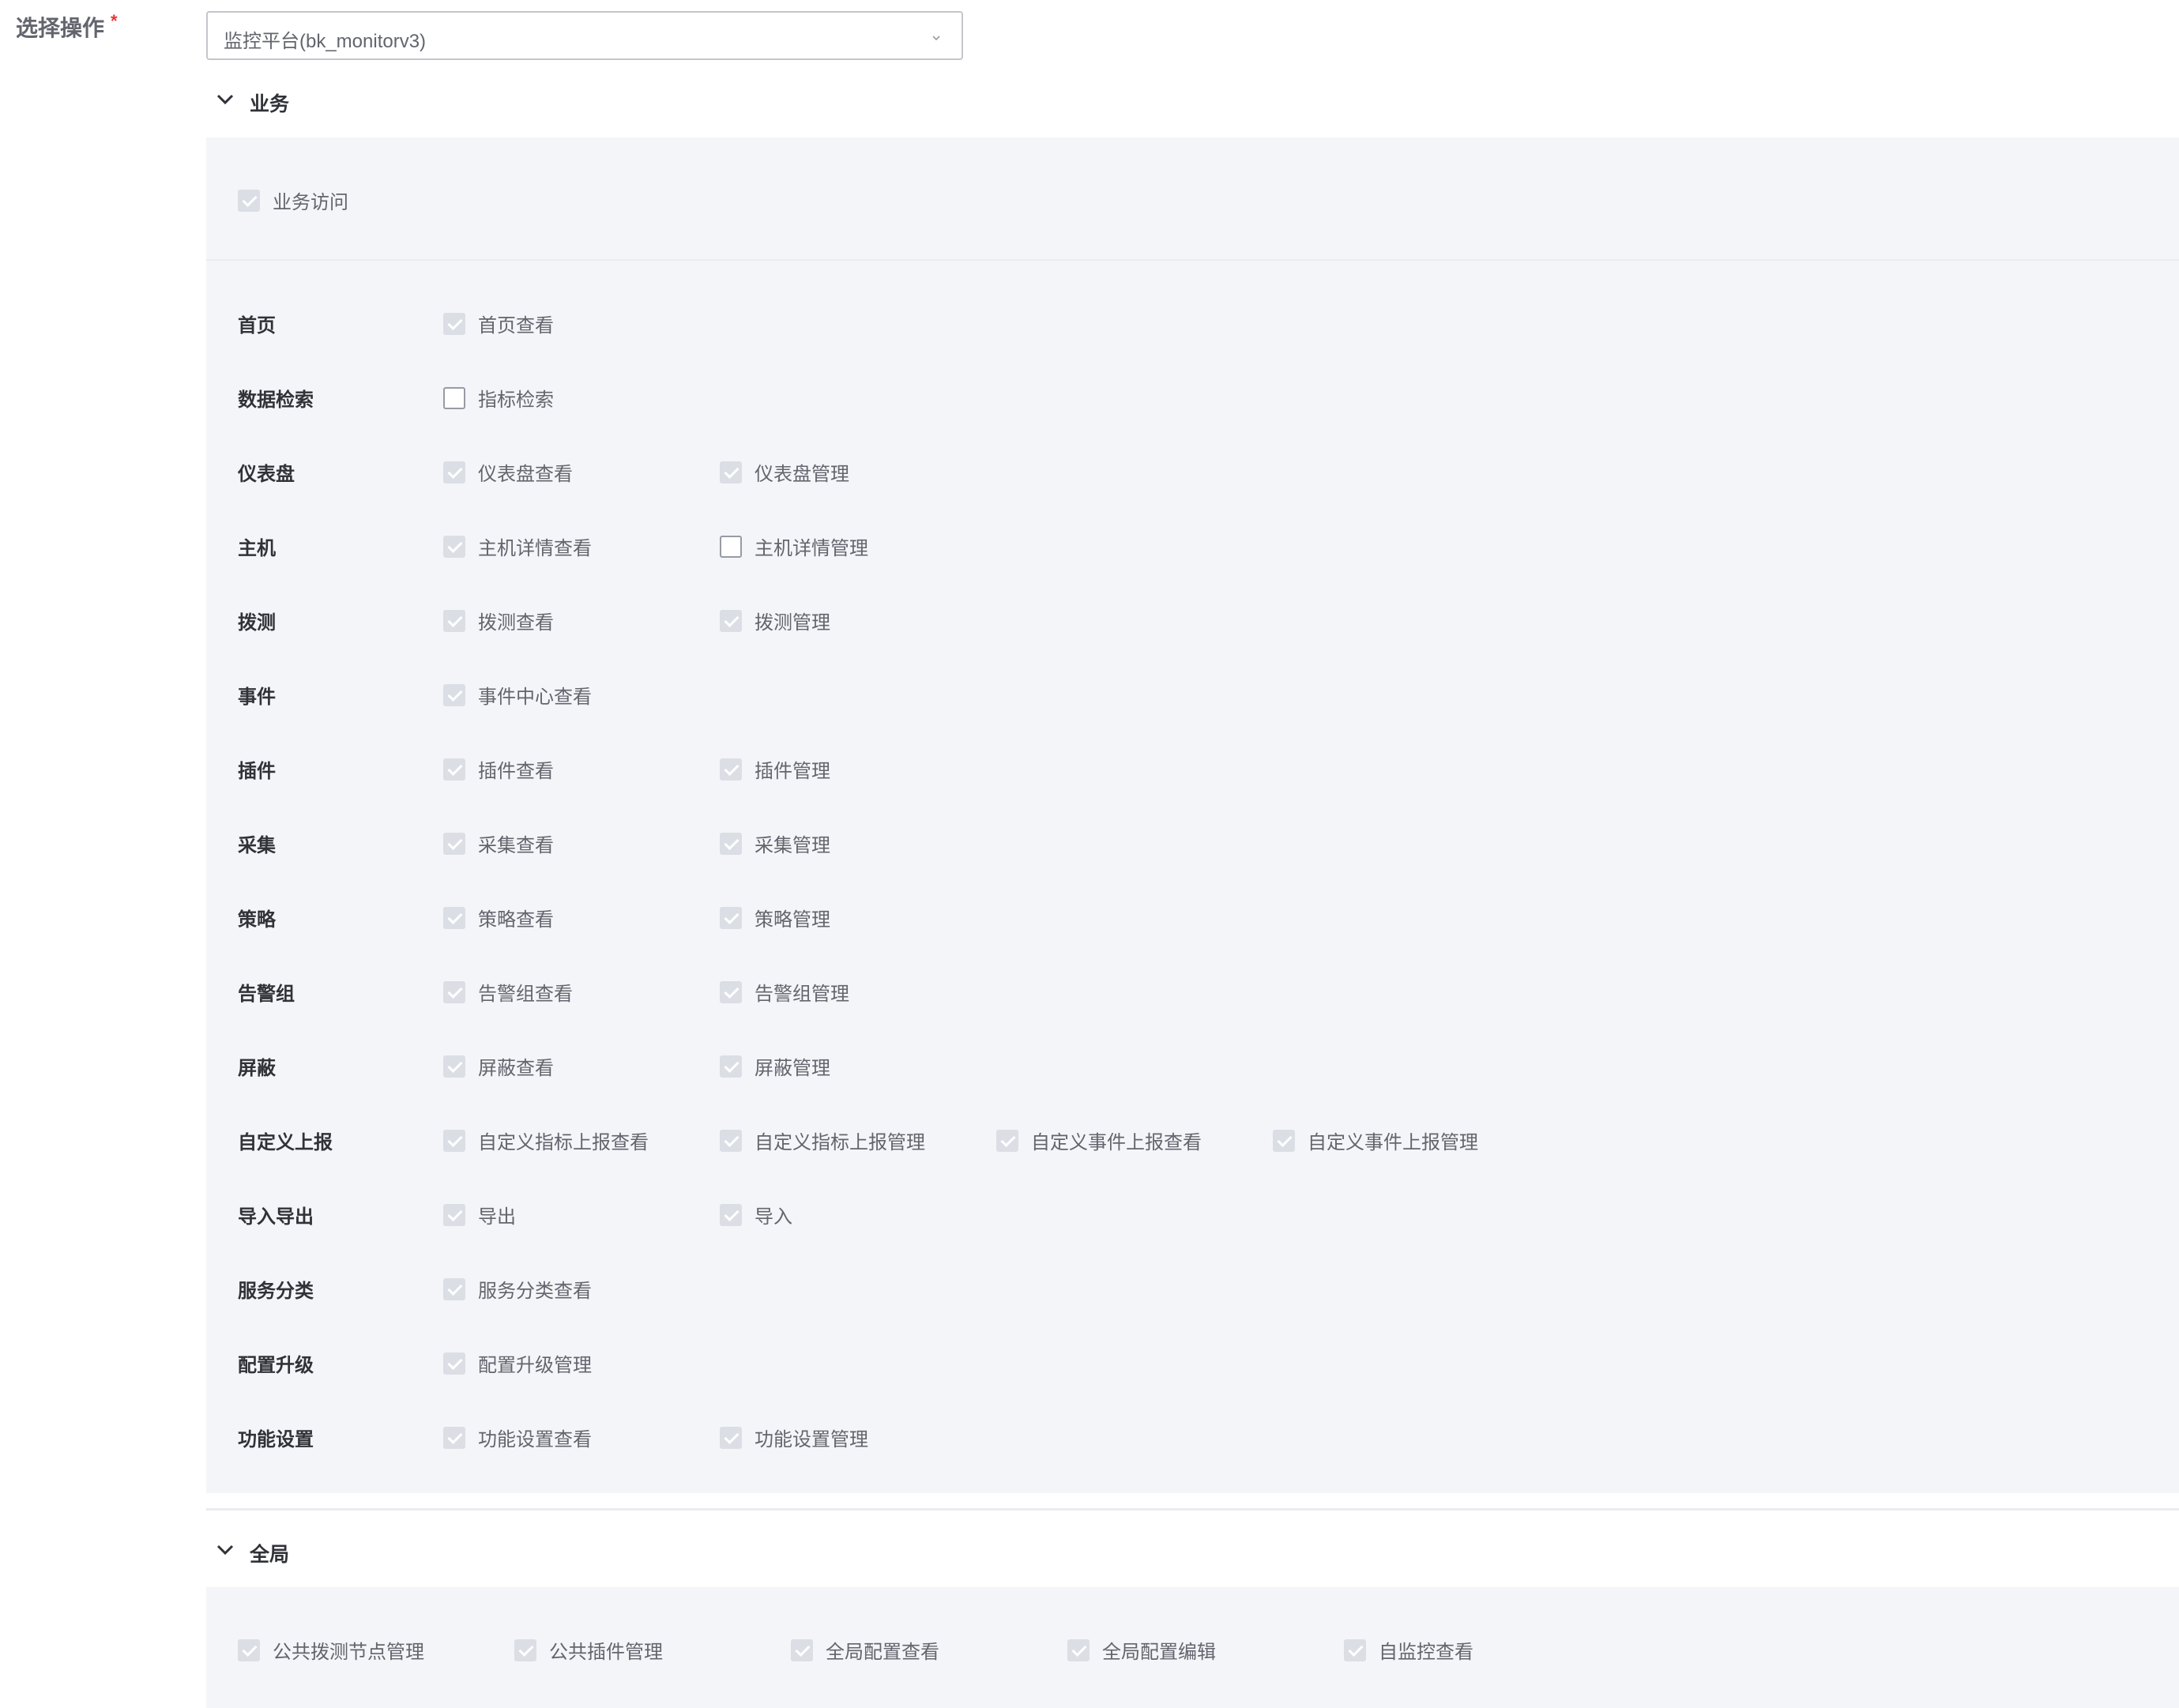 Image resolution: width=2179 pixels, height=1708 pixels. I want to click on permission-row-label: 采集, so click(257, 845).